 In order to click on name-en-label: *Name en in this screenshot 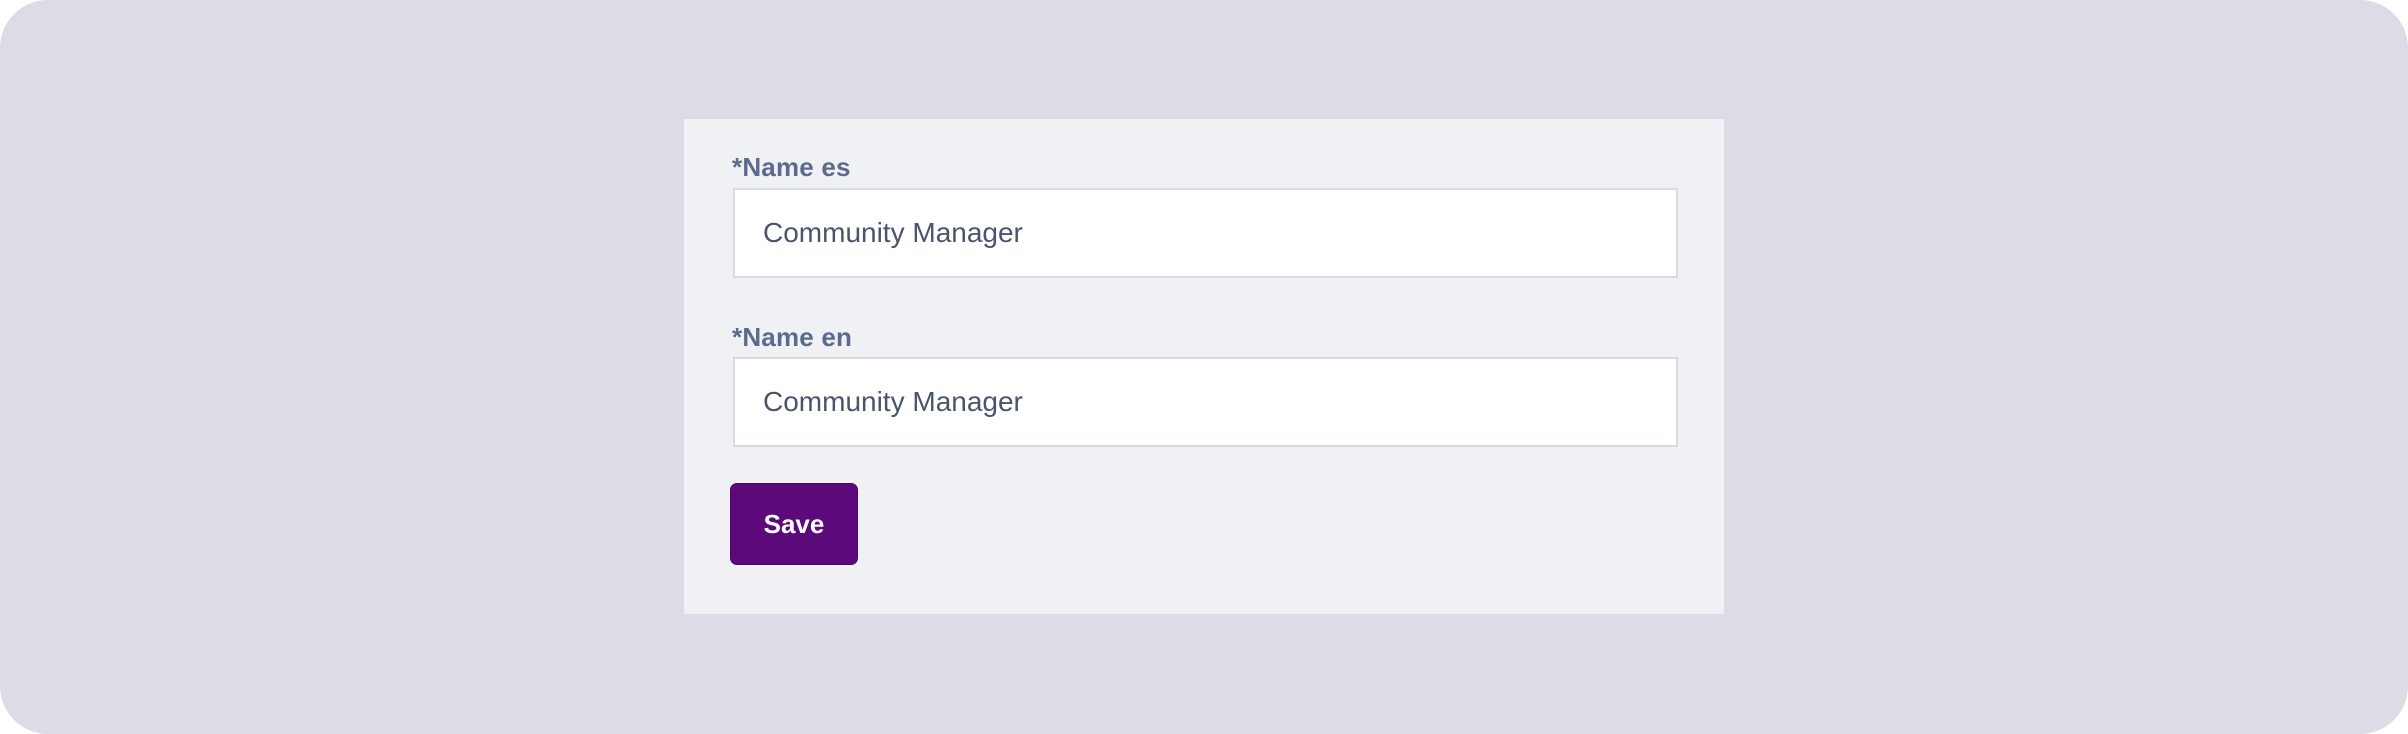, I will do `click(792, 337)`.